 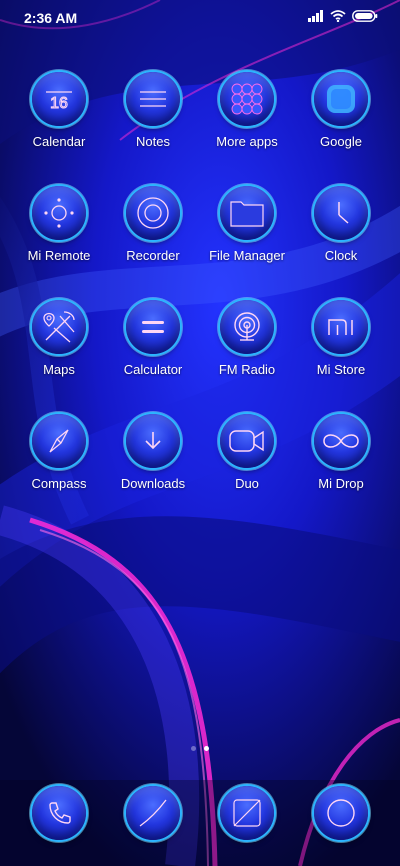 I want to click on app-label-calendar: Calendar, so click(x=59, y=141).